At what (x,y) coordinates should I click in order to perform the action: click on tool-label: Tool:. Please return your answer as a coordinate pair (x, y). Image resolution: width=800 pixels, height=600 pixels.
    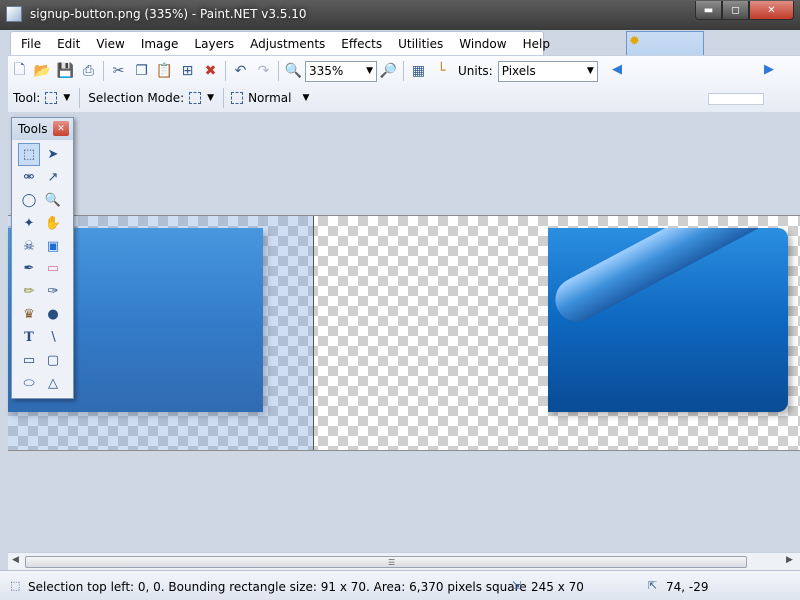
    Looking at the image, I should click on (27, 98).